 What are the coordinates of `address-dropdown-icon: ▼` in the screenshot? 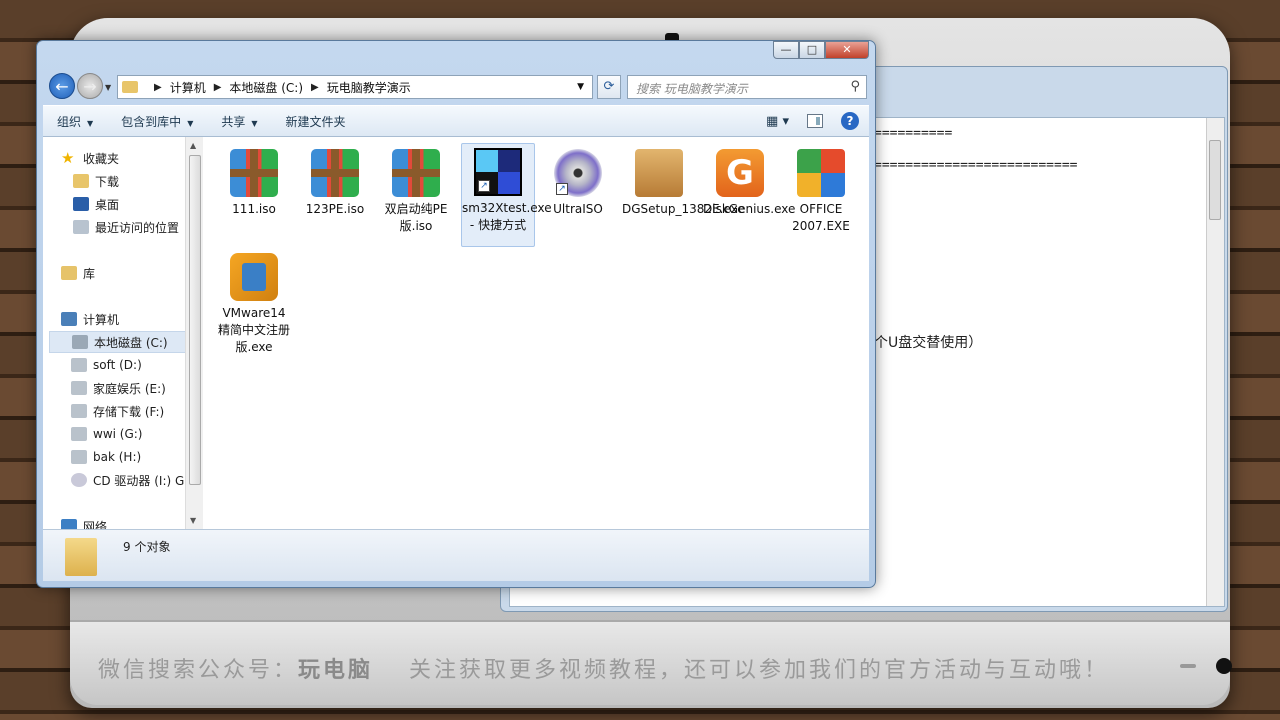 It's located at (580, 87).